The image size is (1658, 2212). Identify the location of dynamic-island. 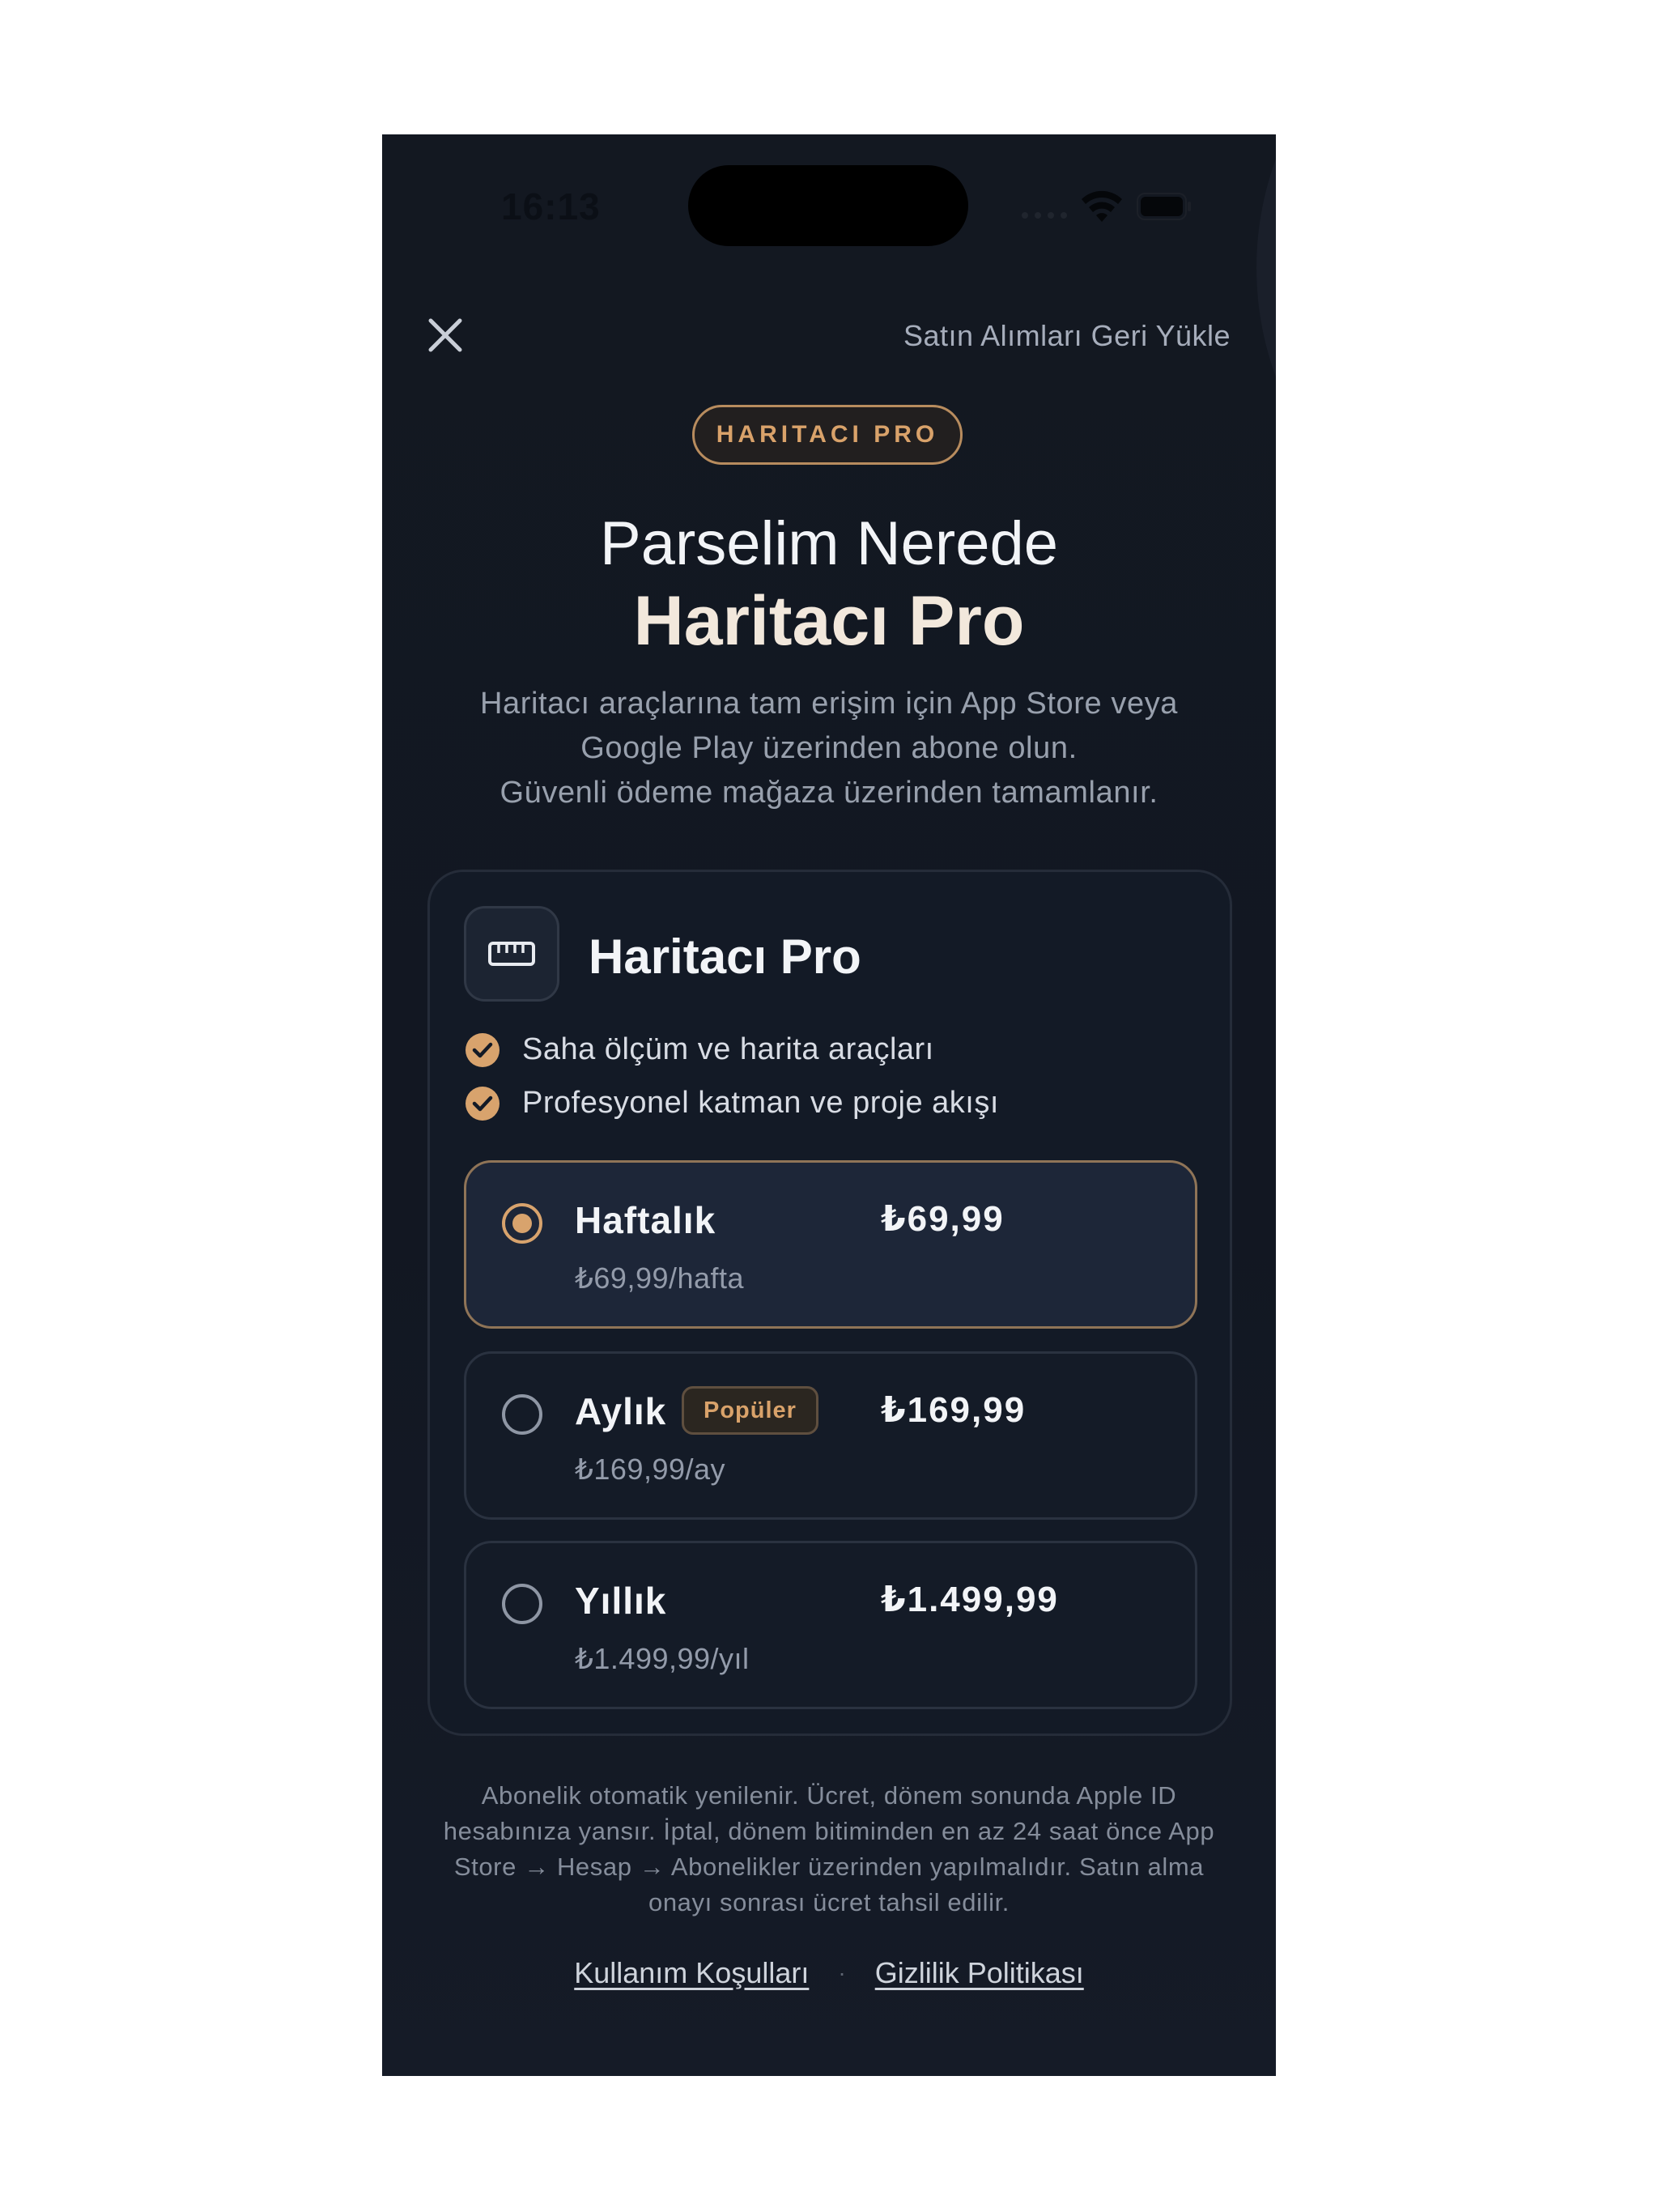
(828, 206).